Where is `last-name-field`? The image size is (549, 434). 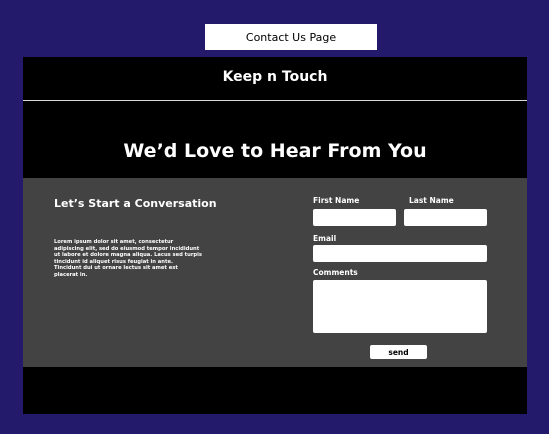 last-name-field is located at coordinates (445, 217).